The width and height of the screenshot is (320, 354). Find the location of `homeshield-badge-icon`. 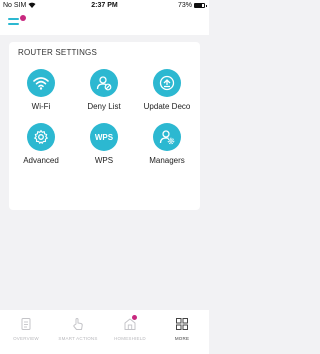

homeshield-badge-icon is located at coordinates (134, 317).